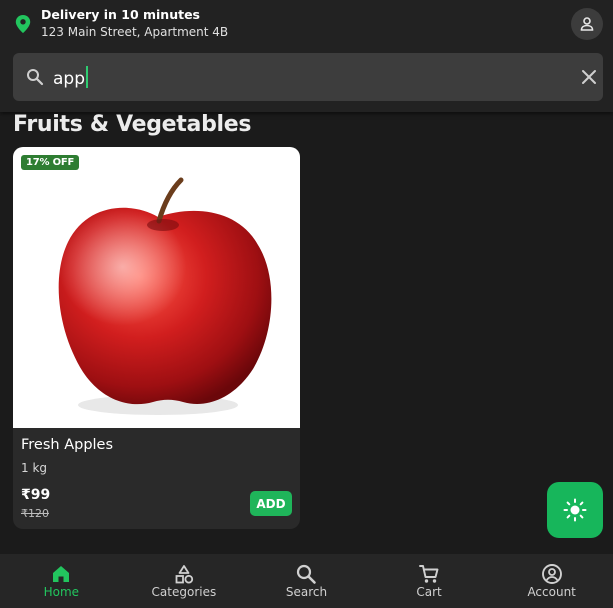  What do you see at coordinates (271, 503) in the screenshot?
I see `add-to-cart-button: ADD` at bounding box center [271, 503].